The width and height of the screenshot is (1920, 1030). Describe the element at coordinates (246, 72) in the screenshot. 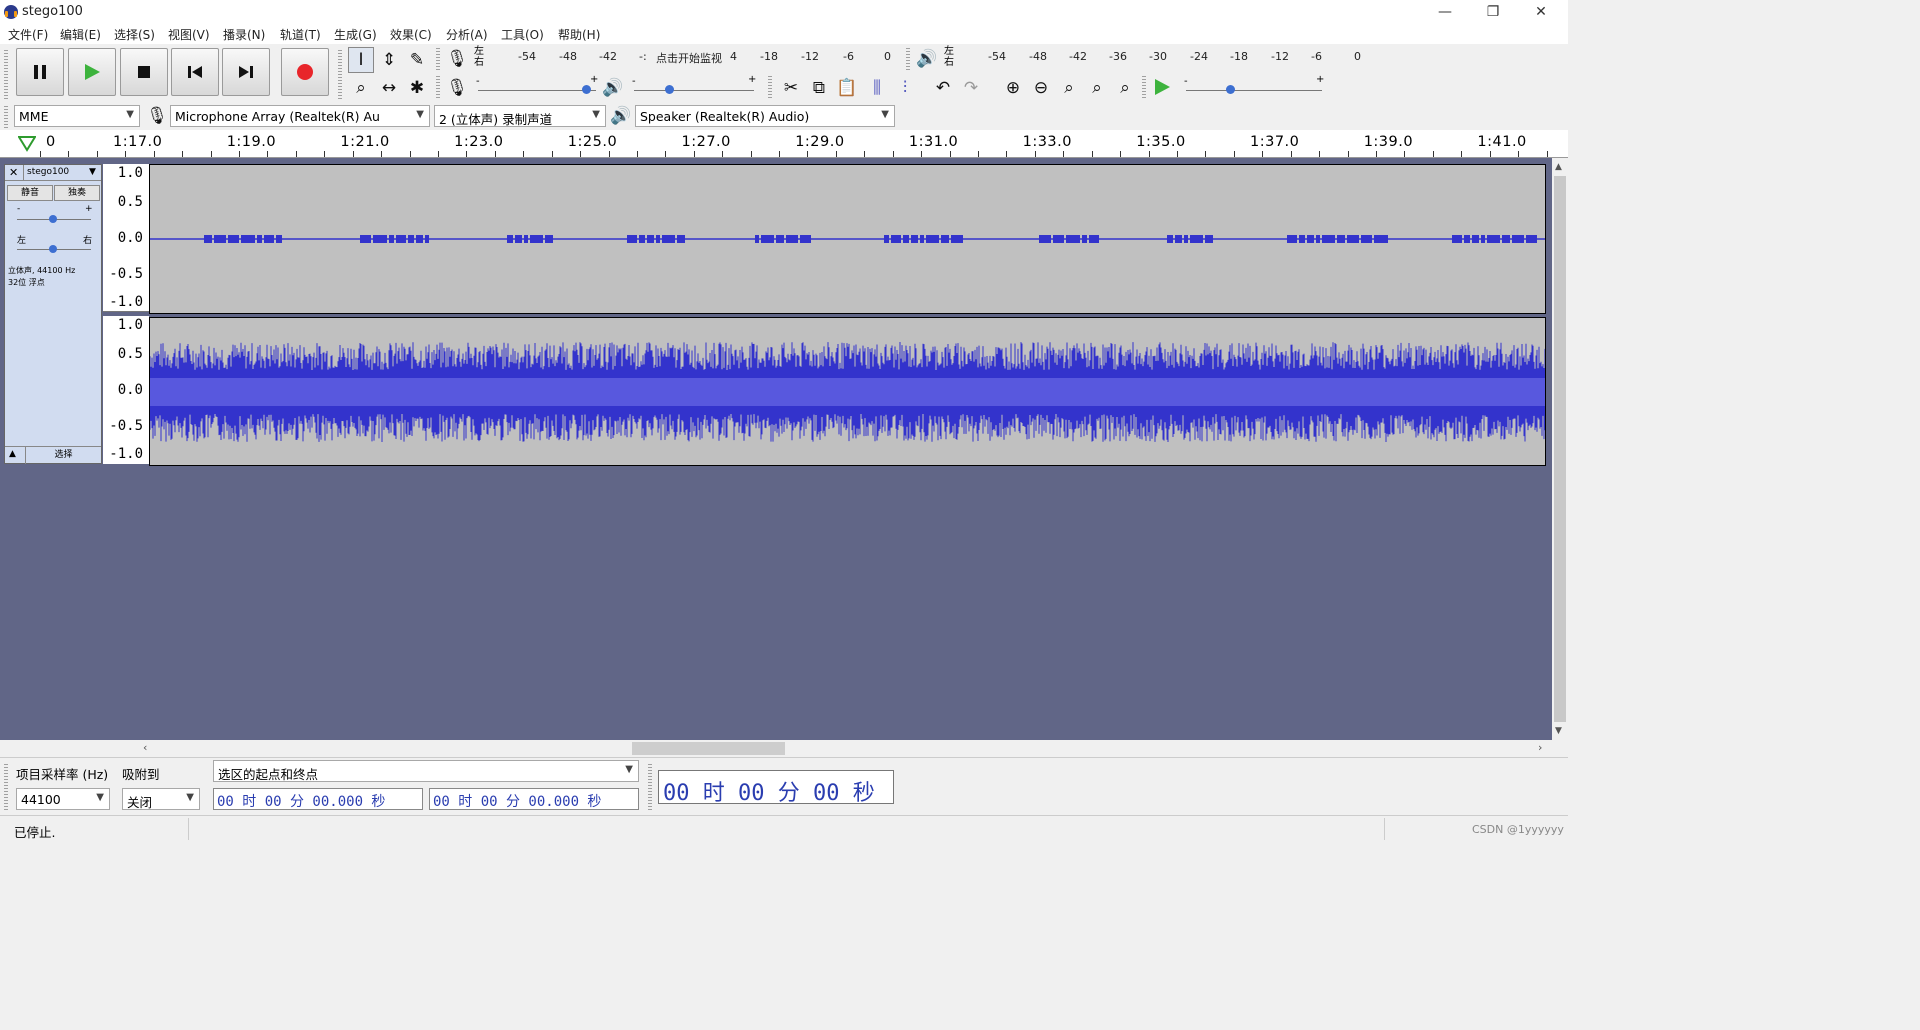

I see `skip-to-end-button` at that location.